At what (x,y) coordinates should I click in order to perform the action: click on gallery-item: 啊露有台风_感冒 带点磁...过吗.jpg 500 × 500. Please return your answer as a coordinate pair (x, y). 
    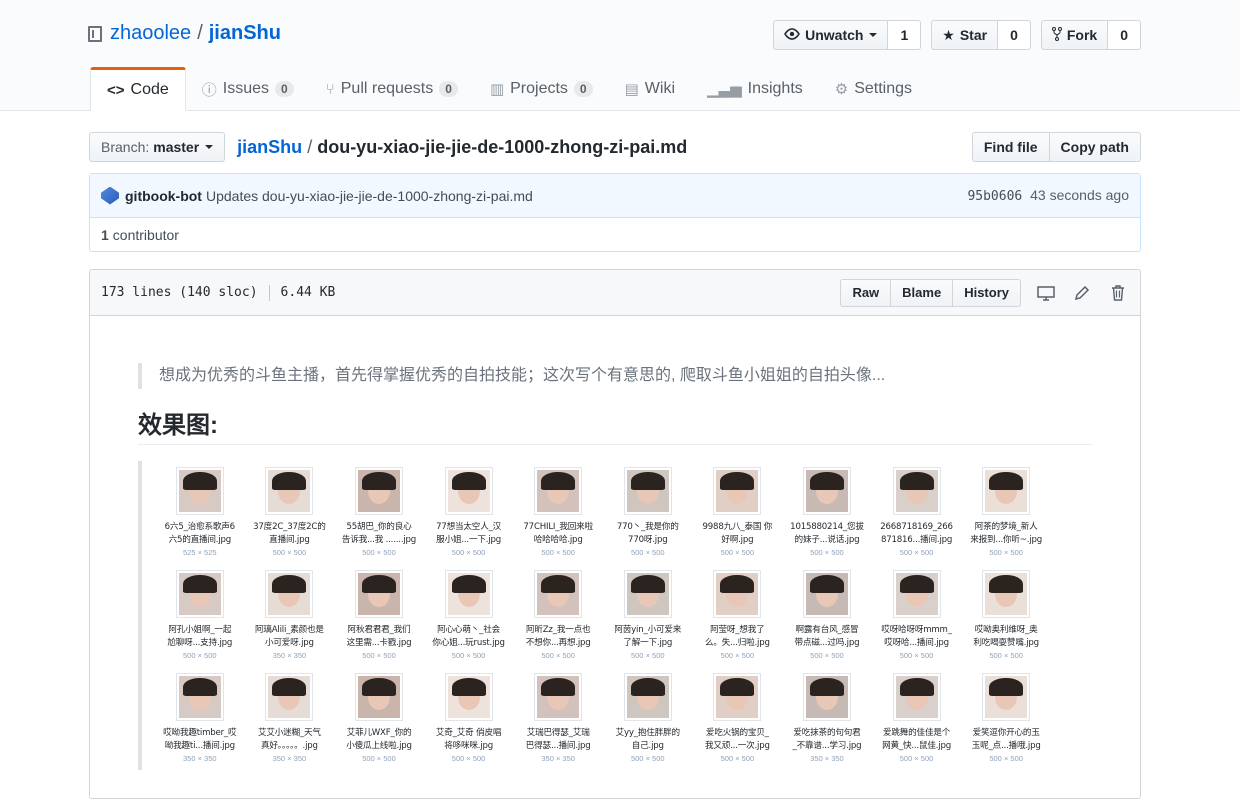
    Looking at the image, I should click on (827, 615).